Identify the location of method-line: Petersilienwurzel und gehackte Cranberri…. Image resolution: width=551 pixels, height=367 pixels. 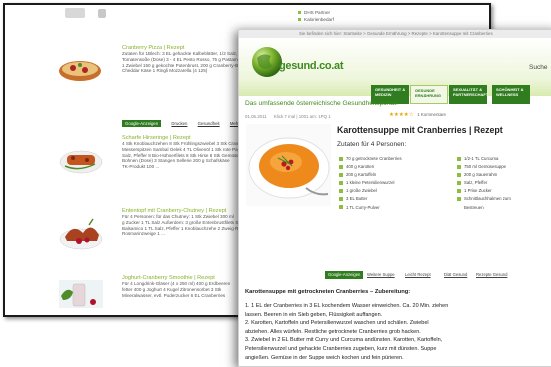
(341, 348).